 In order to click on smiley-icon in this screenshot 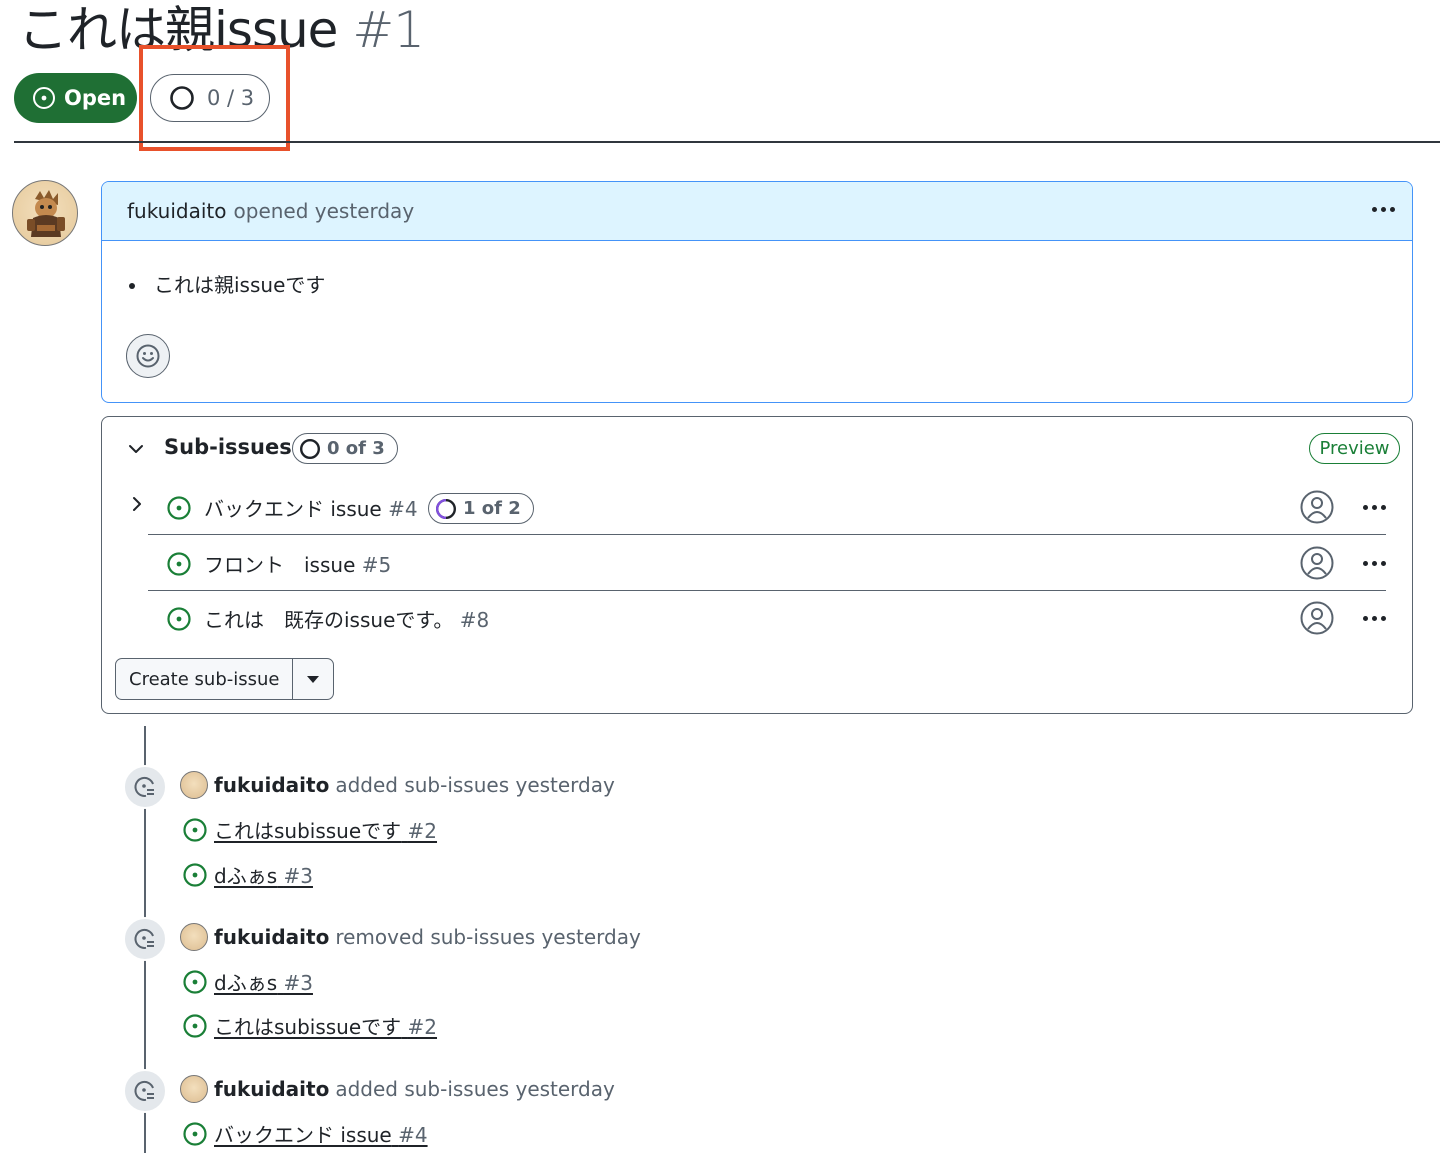, I will do `click(148, 356)`.